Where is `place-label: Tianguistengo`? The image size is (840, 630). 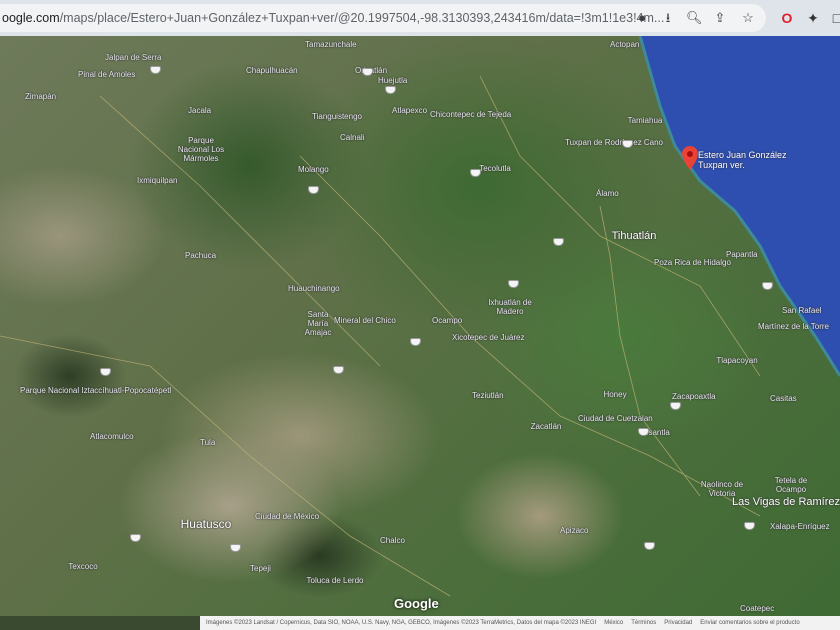
place-label: Tianguistengo is located at coordinates (337, 116).